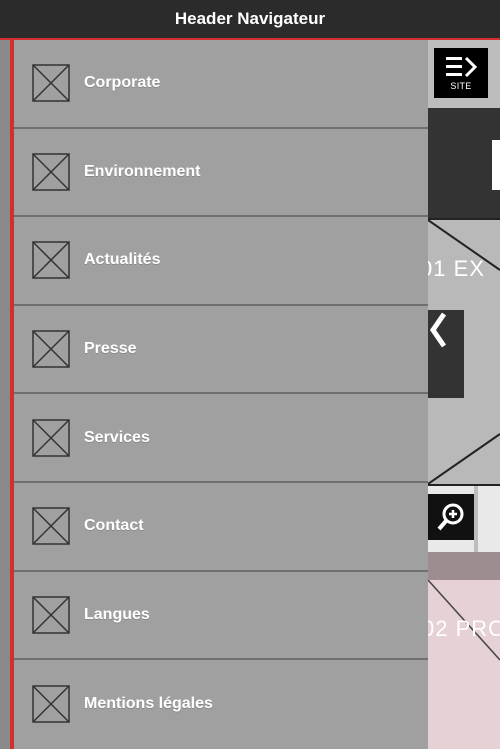 The image size is (500, 749). What do you see at coordinates (464, 628) in the screenshot?
I see `panel-title: 02 PRO` at bounding box center [464, 628].